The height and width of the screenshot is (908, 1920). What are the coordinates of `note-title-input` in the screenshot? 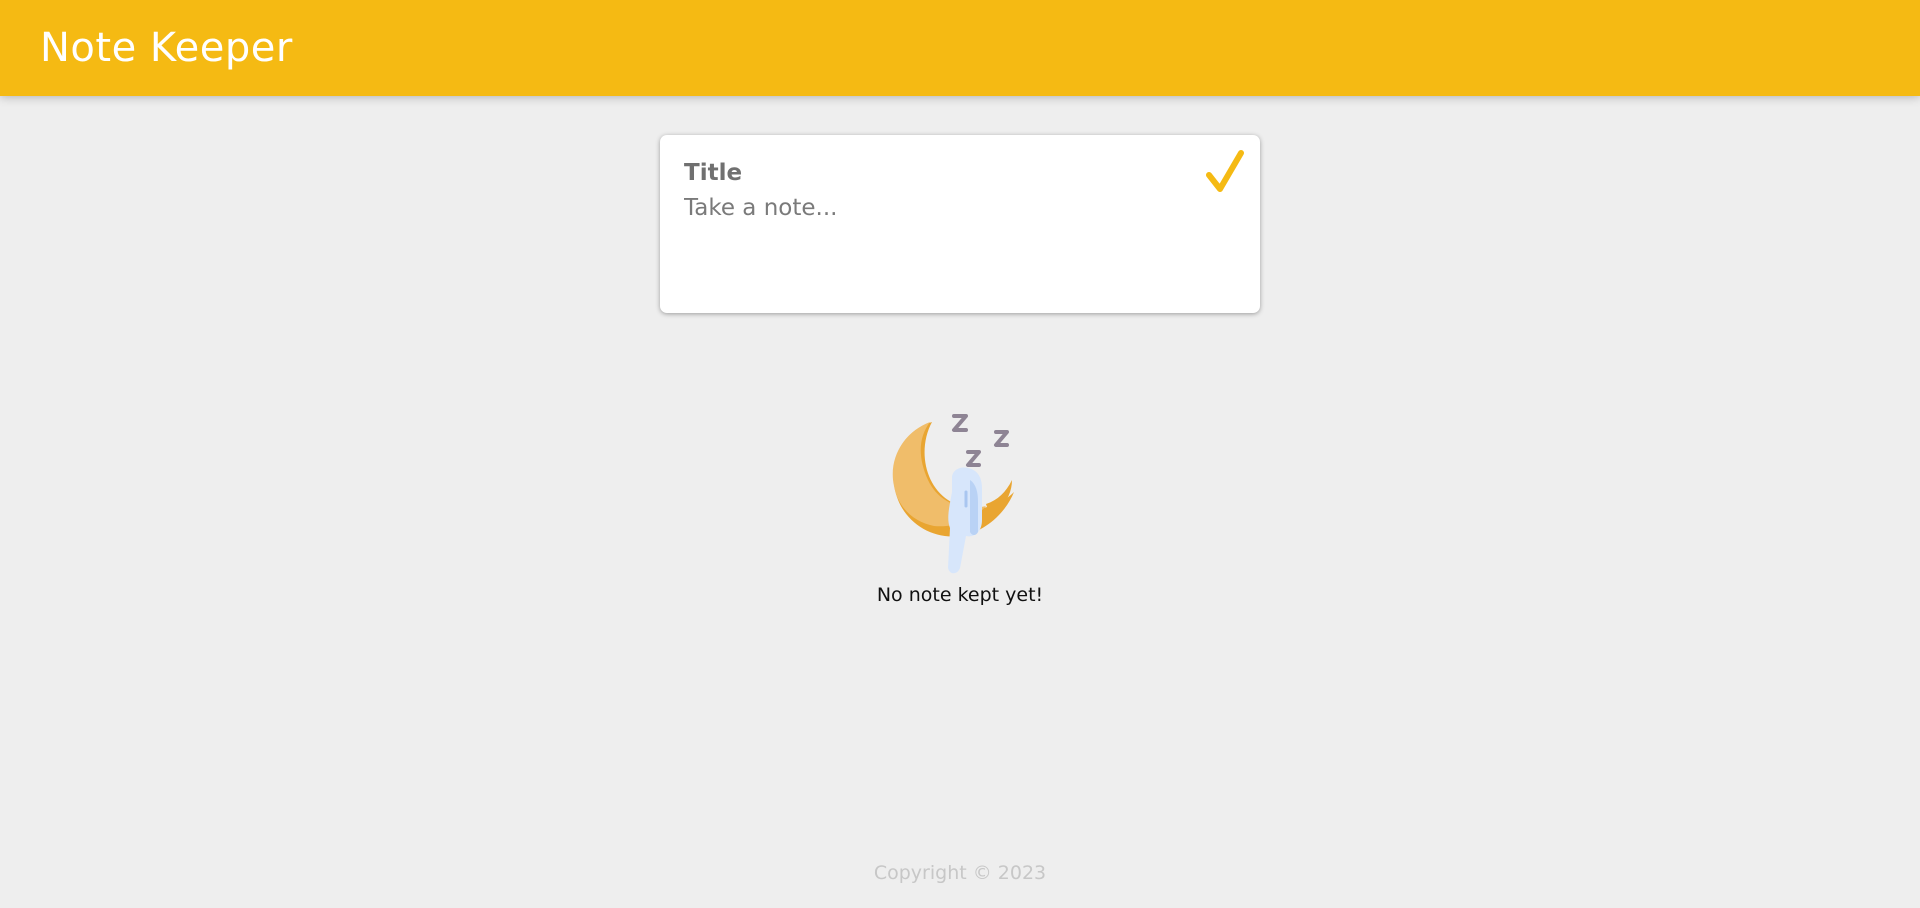 It's located at (924, 173).